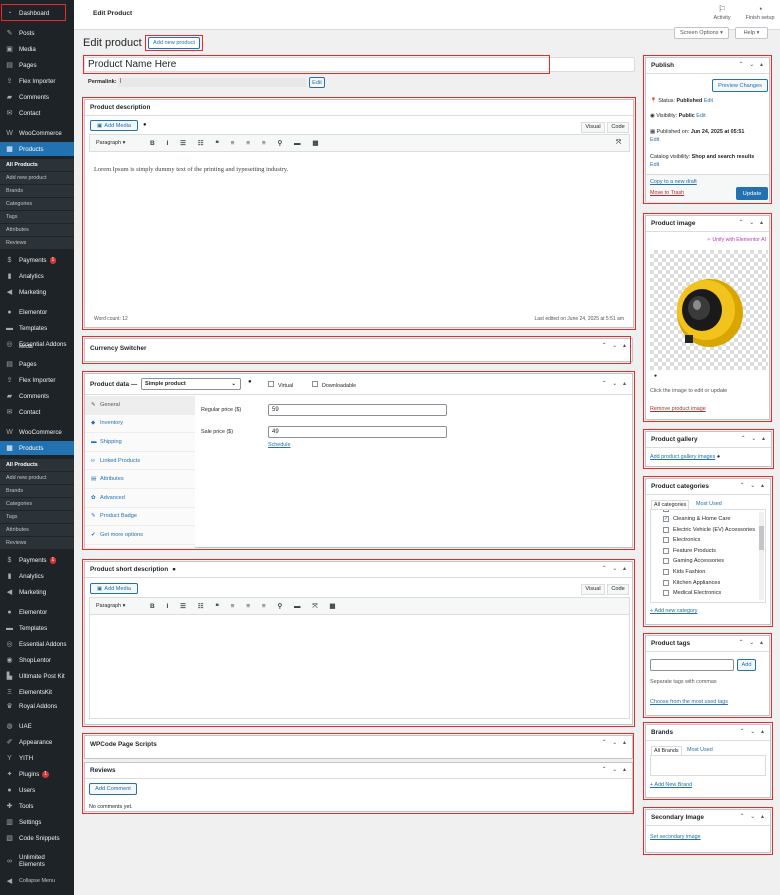  Describe the element at coordinates (37, 881) in the screenshot. I see `collapse-menu-button: ◀ Collapse Menu` at that location.